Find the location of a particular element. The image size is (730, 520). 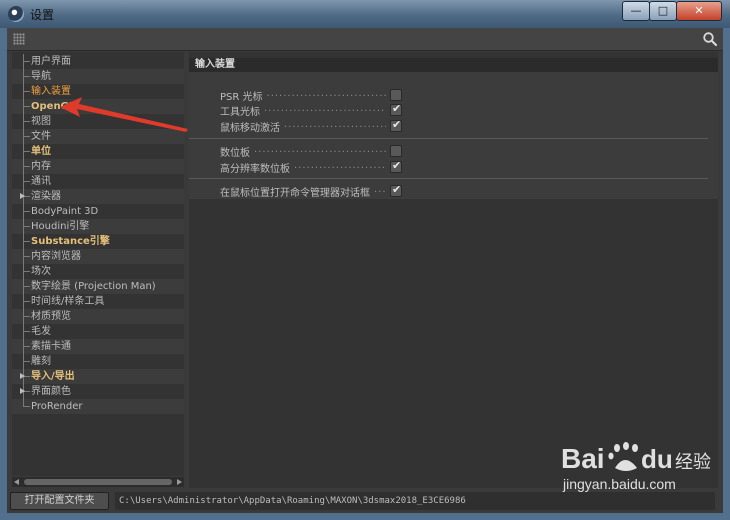

separator is located at coordinates (448, 138).